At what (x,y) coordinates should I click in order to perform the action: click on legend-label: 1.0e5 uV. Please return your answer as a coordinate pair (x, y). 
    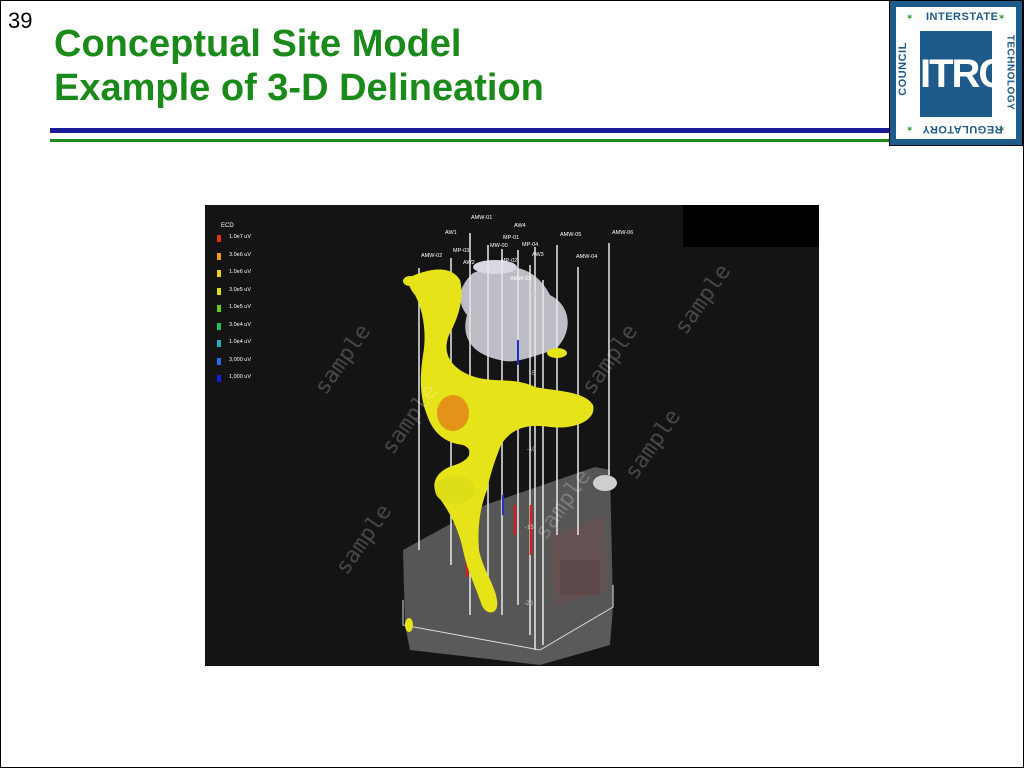
    Looking at the image, I should click on (240, 307).